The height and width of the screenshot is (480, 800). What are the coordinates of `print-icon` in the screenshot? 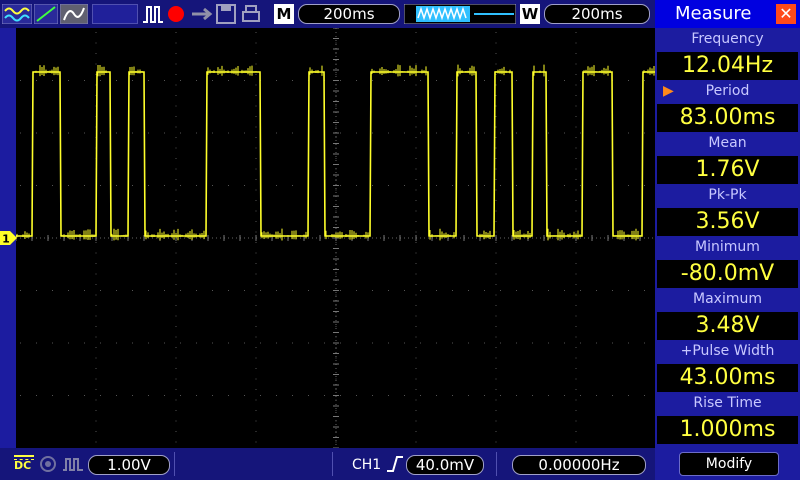 It's located at (251, 14).